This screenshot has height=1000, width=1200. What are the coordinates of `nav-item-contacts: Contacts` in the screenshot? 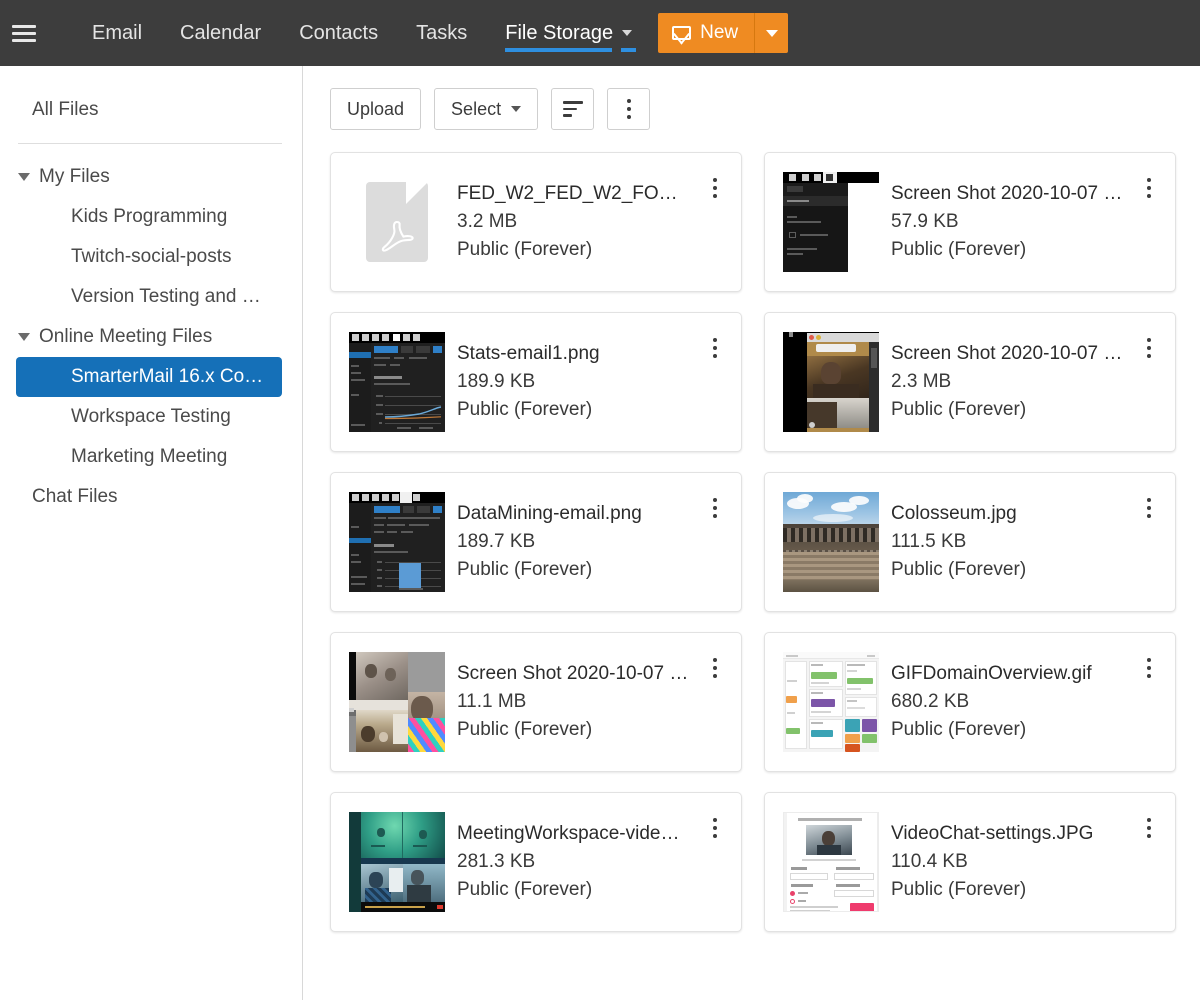 It's located at (338, 33).